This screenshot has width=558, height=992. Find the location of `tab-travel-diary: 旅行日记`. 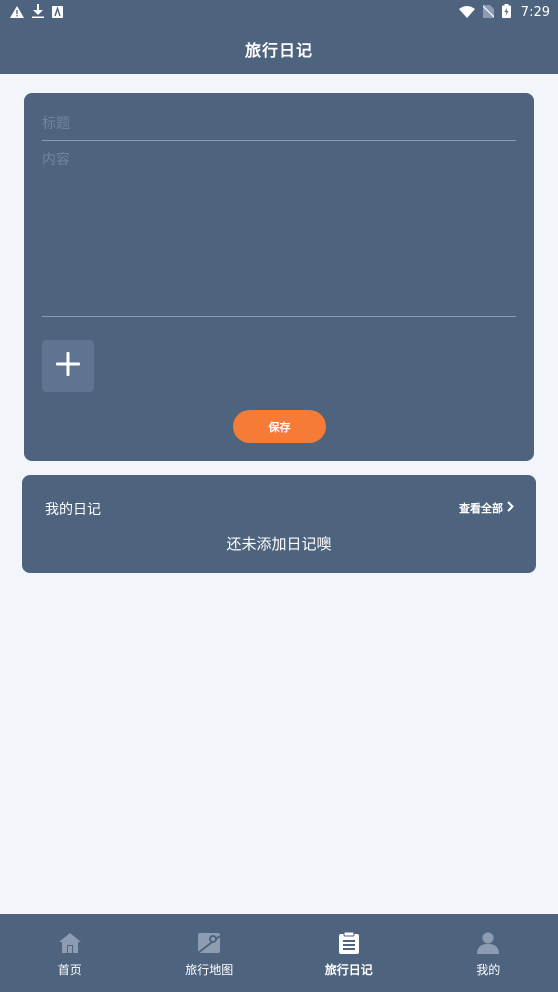

tab-travel-diary: 旅行日记 is located at coordinates (349, 953).